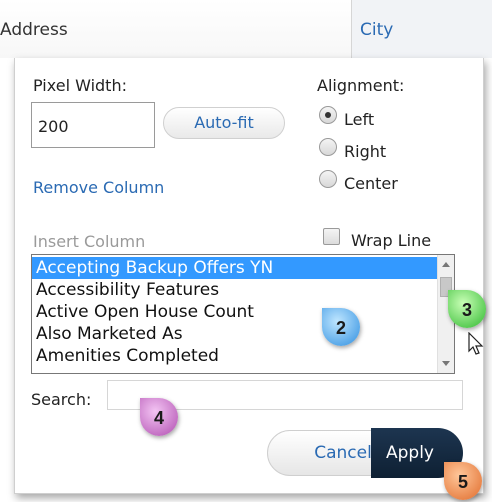  Describe the element at coordinates (361, 85) in the screenshot. I see `alignment-label: Alignment:` at that location.